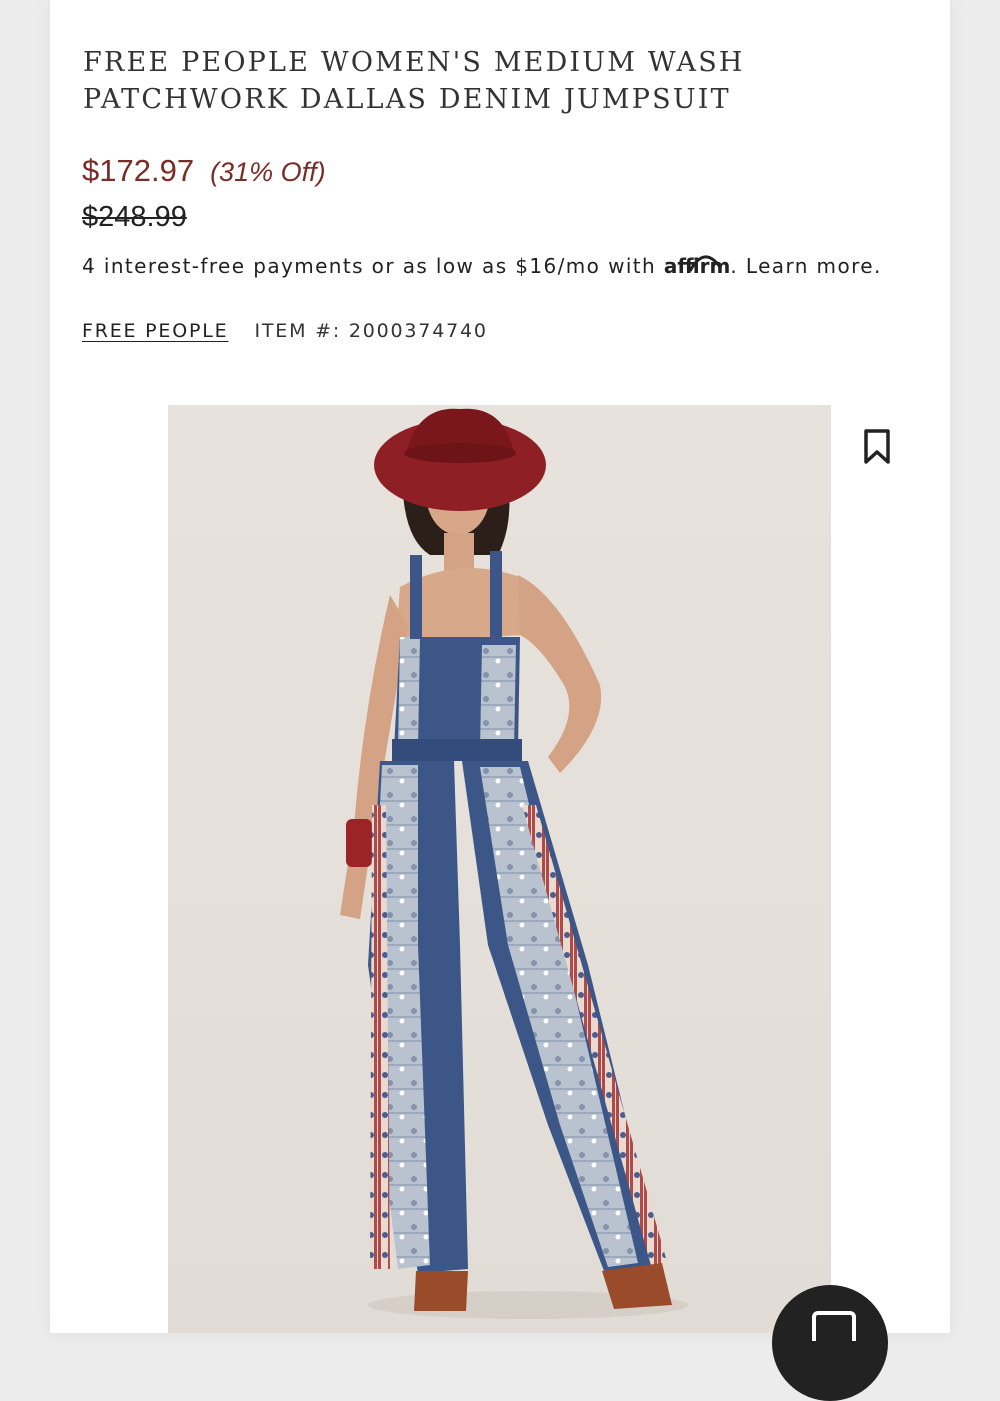  I want to click on item-number: ITEM #: 2000374740, so click(371, 331).